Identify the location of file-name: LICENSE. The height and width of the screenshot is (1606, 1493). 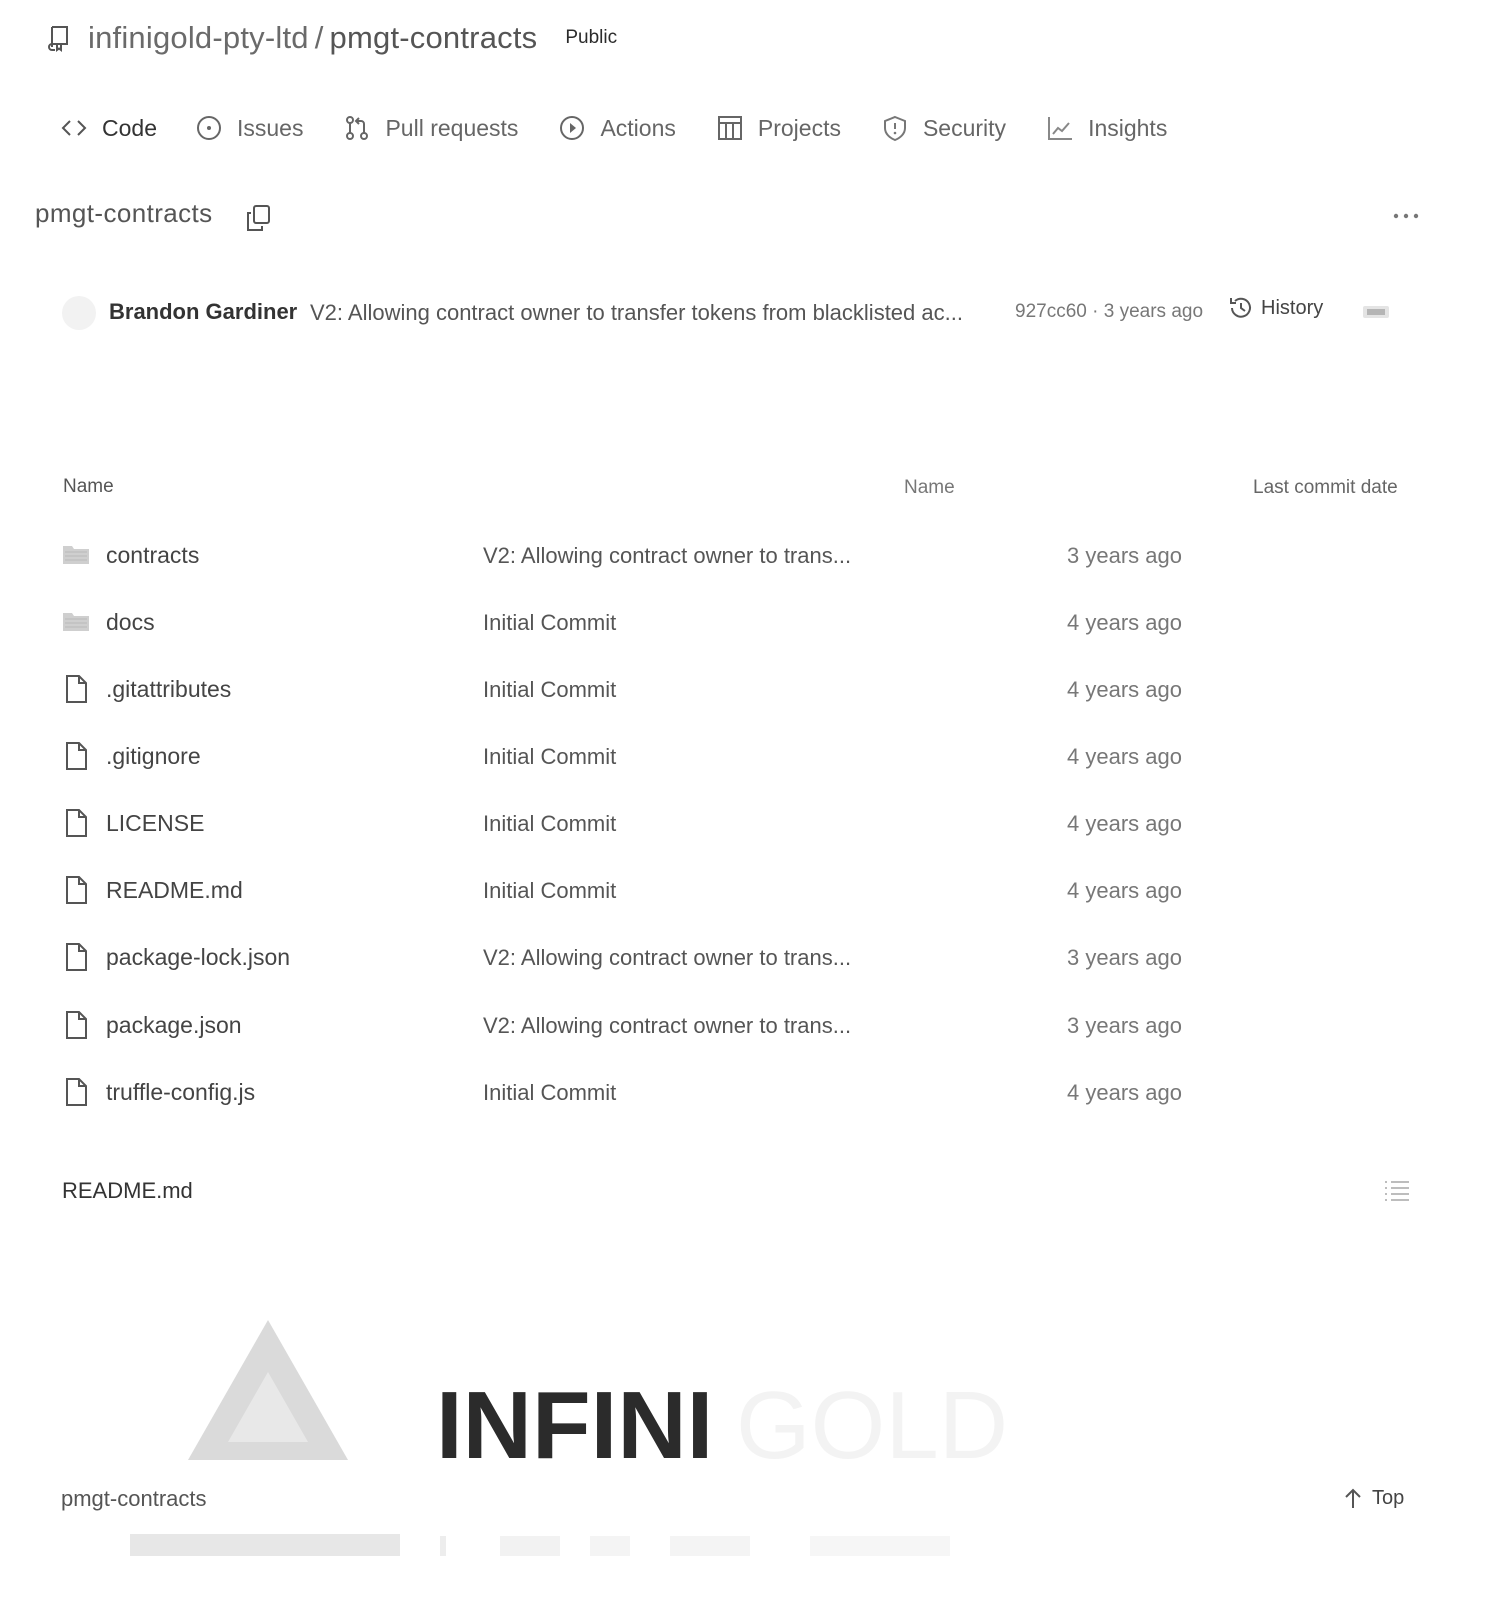
(155, 823).